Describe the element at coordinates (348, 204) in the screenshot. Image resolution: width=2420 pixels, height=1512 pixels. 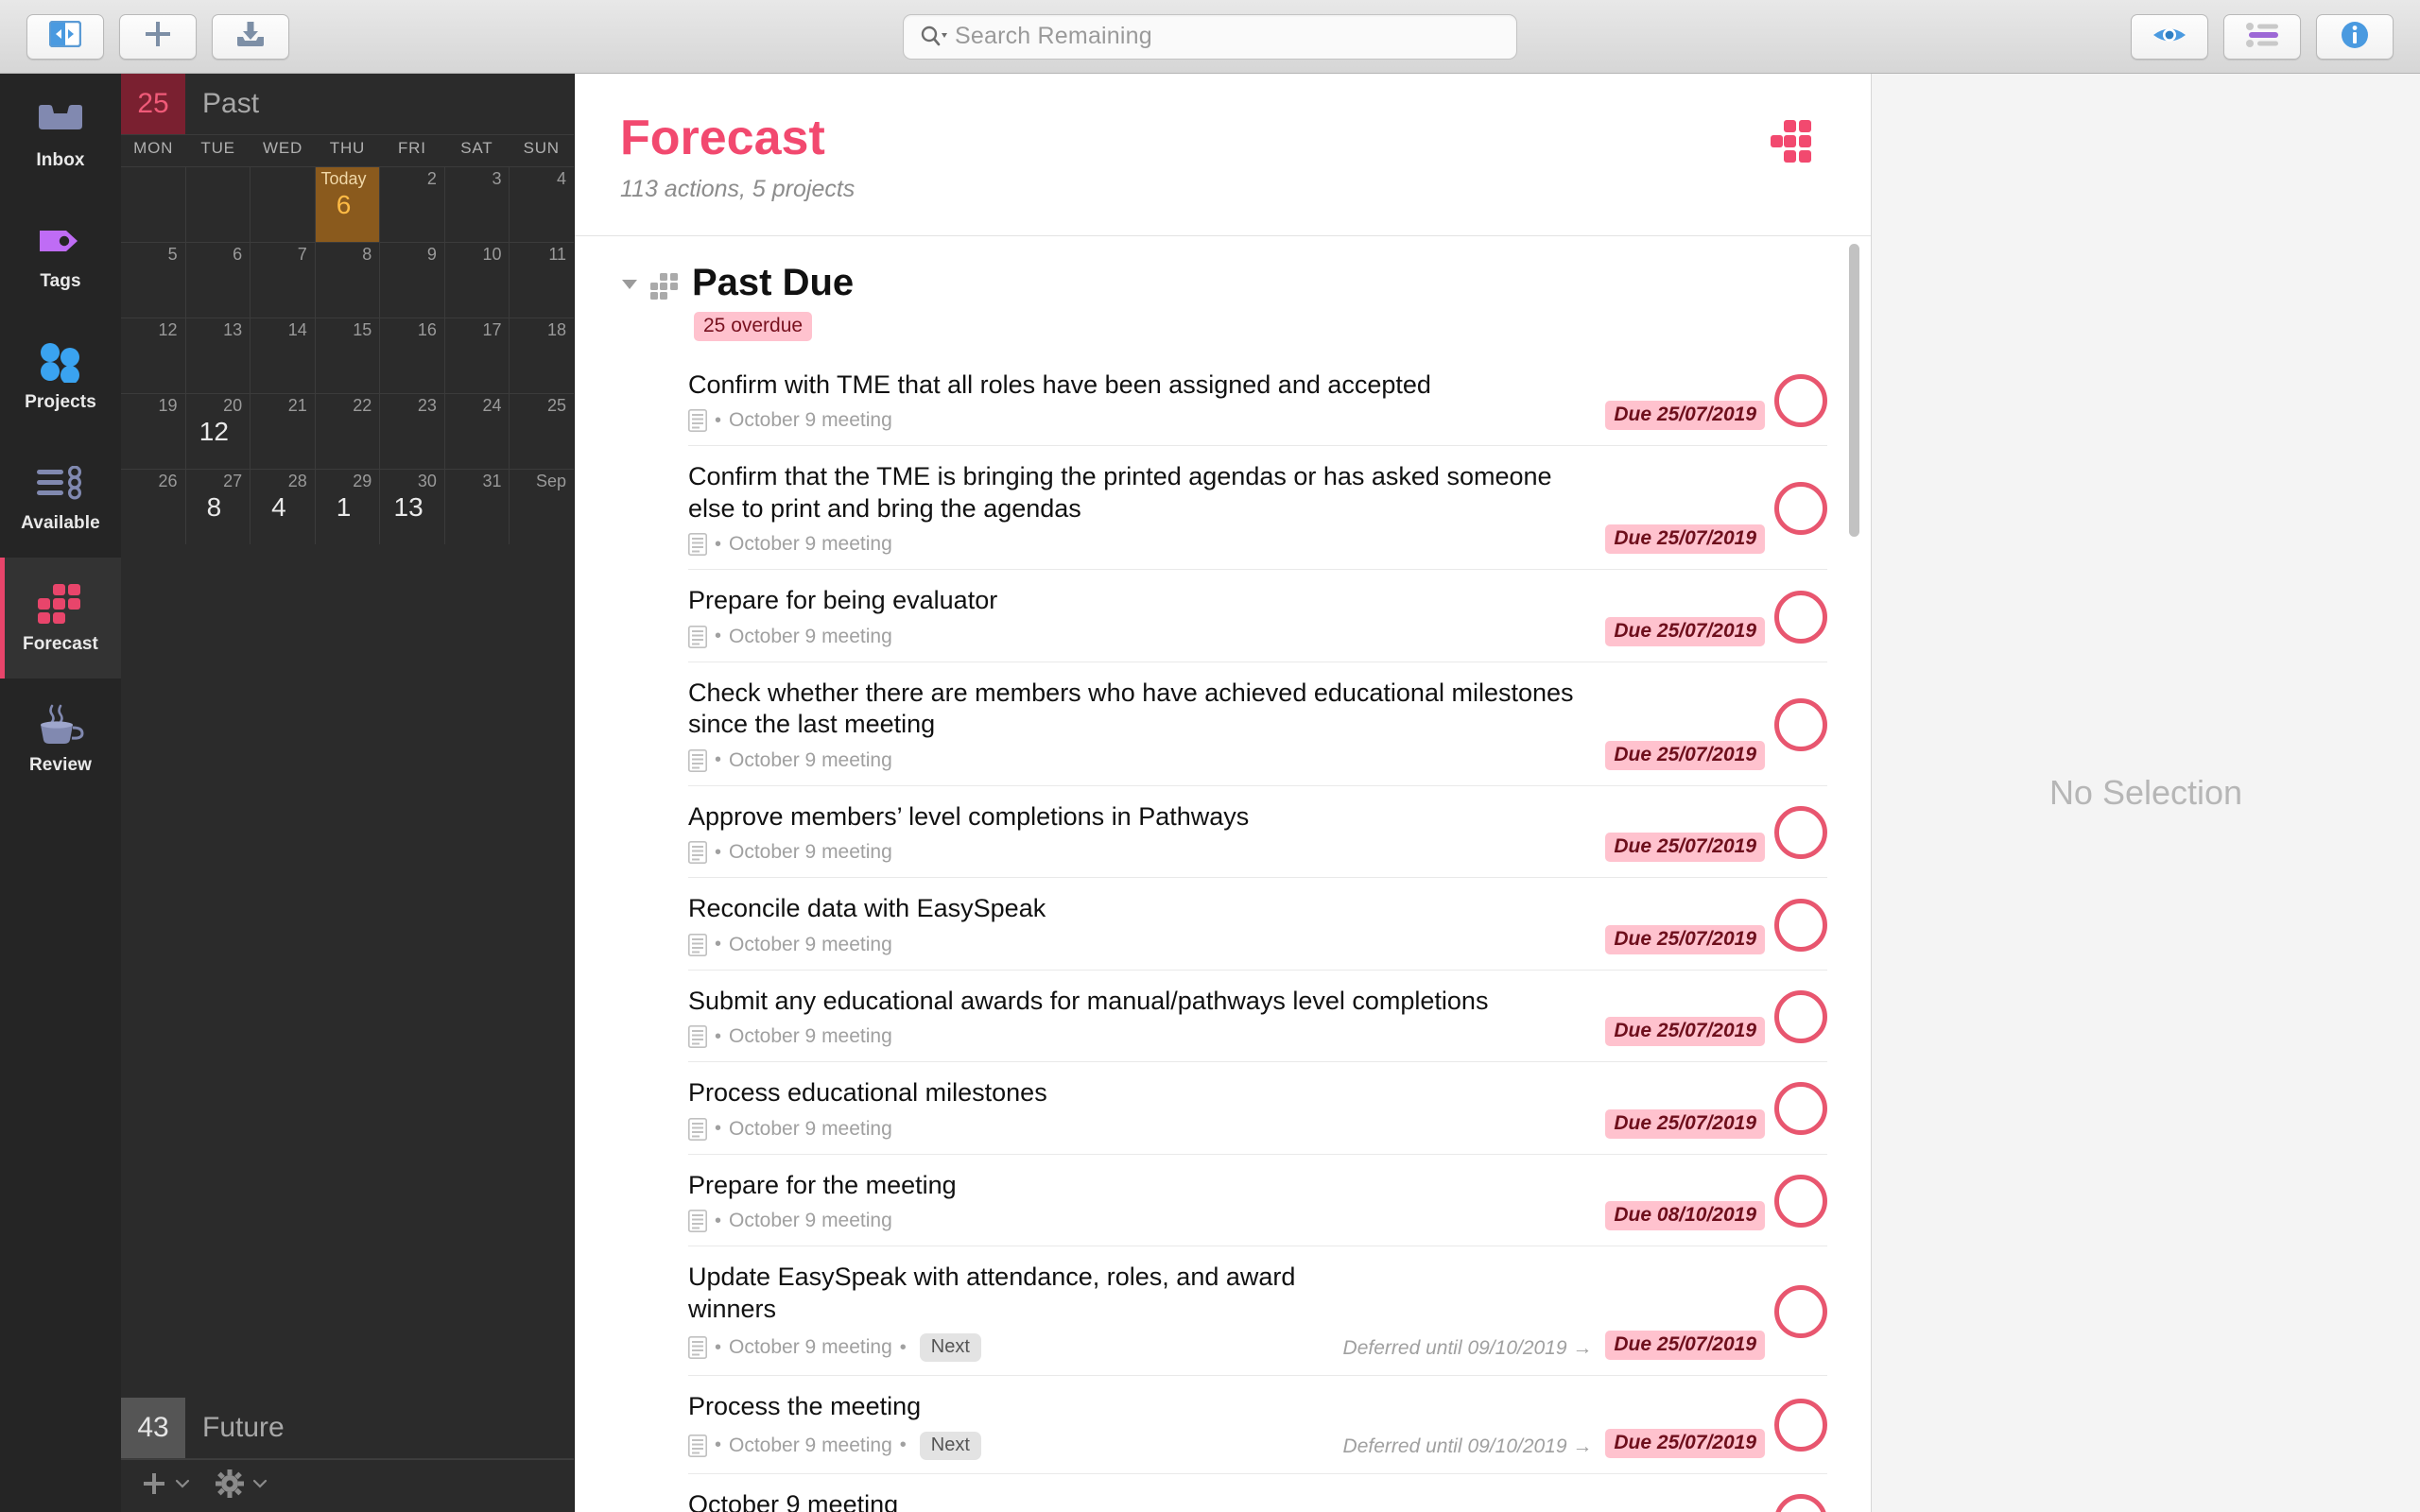
I see `calendar-day-today: Today 6` at that location.